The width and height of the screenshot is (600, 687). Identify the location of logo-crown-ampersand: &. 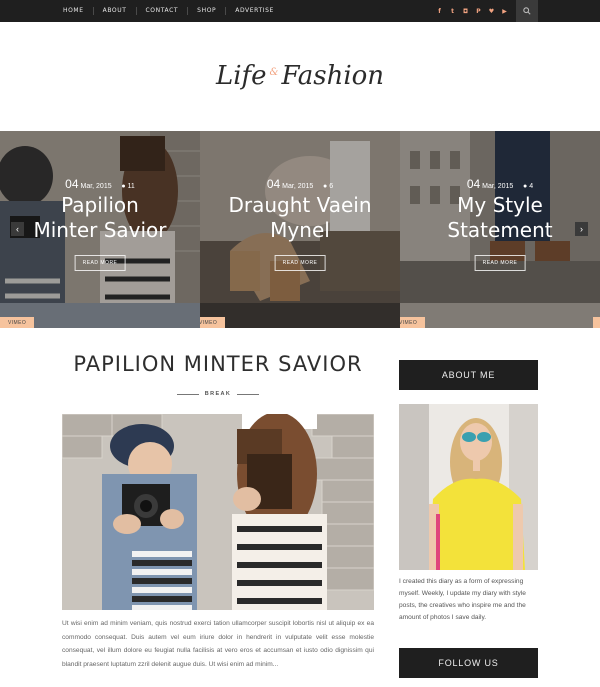
(274, 72).